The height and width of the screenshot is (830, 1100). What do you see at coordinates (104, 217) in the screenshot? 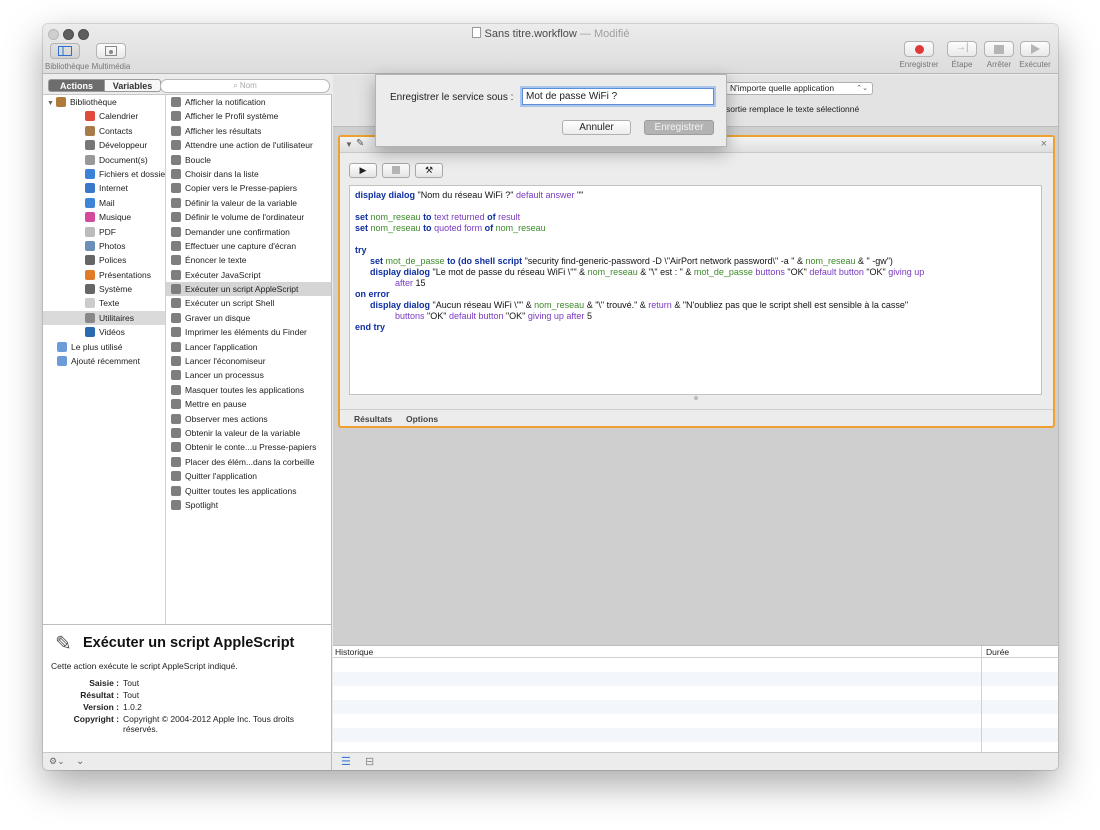
I see `category-item: Musique` at bounding box center [104, 217].